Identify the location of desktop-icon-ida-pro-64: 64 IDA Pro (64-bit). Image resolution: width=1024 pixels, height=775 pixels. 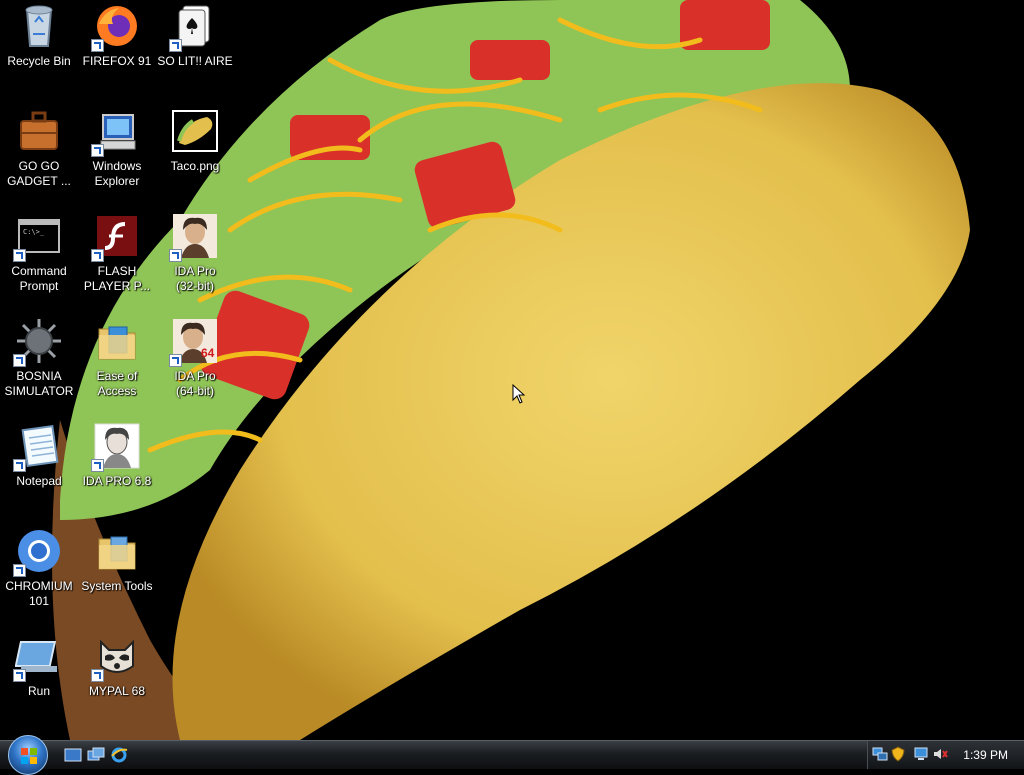
(195, 365).